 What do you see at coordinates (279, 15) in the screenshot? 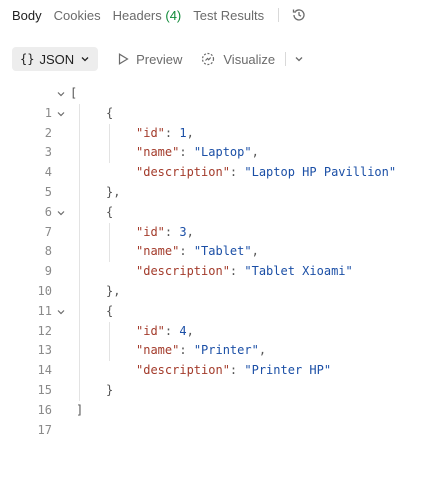
I see `tab-divider` at bounding box center [279, 15].